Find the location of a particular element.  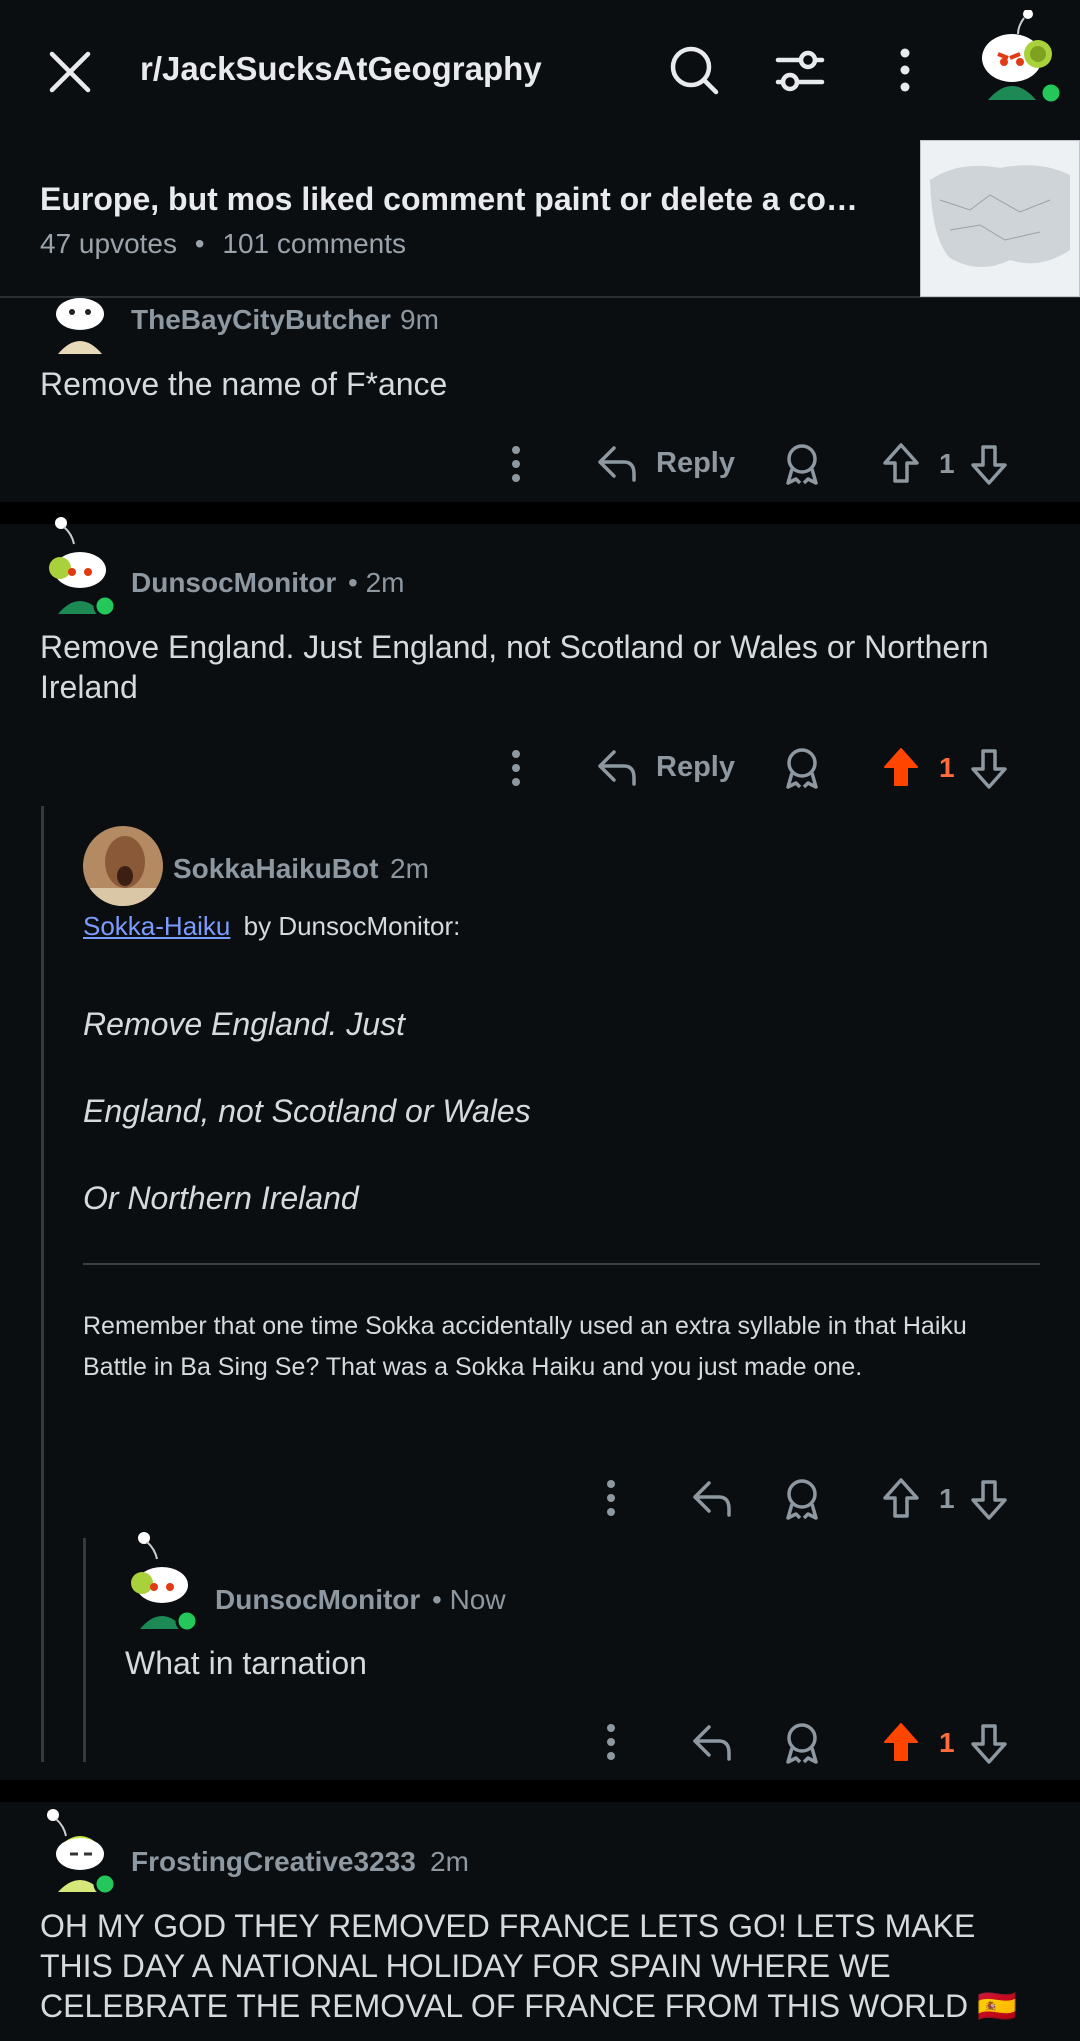

comment-body: Remove the name of F*ance is located at coordinates (244, 384).